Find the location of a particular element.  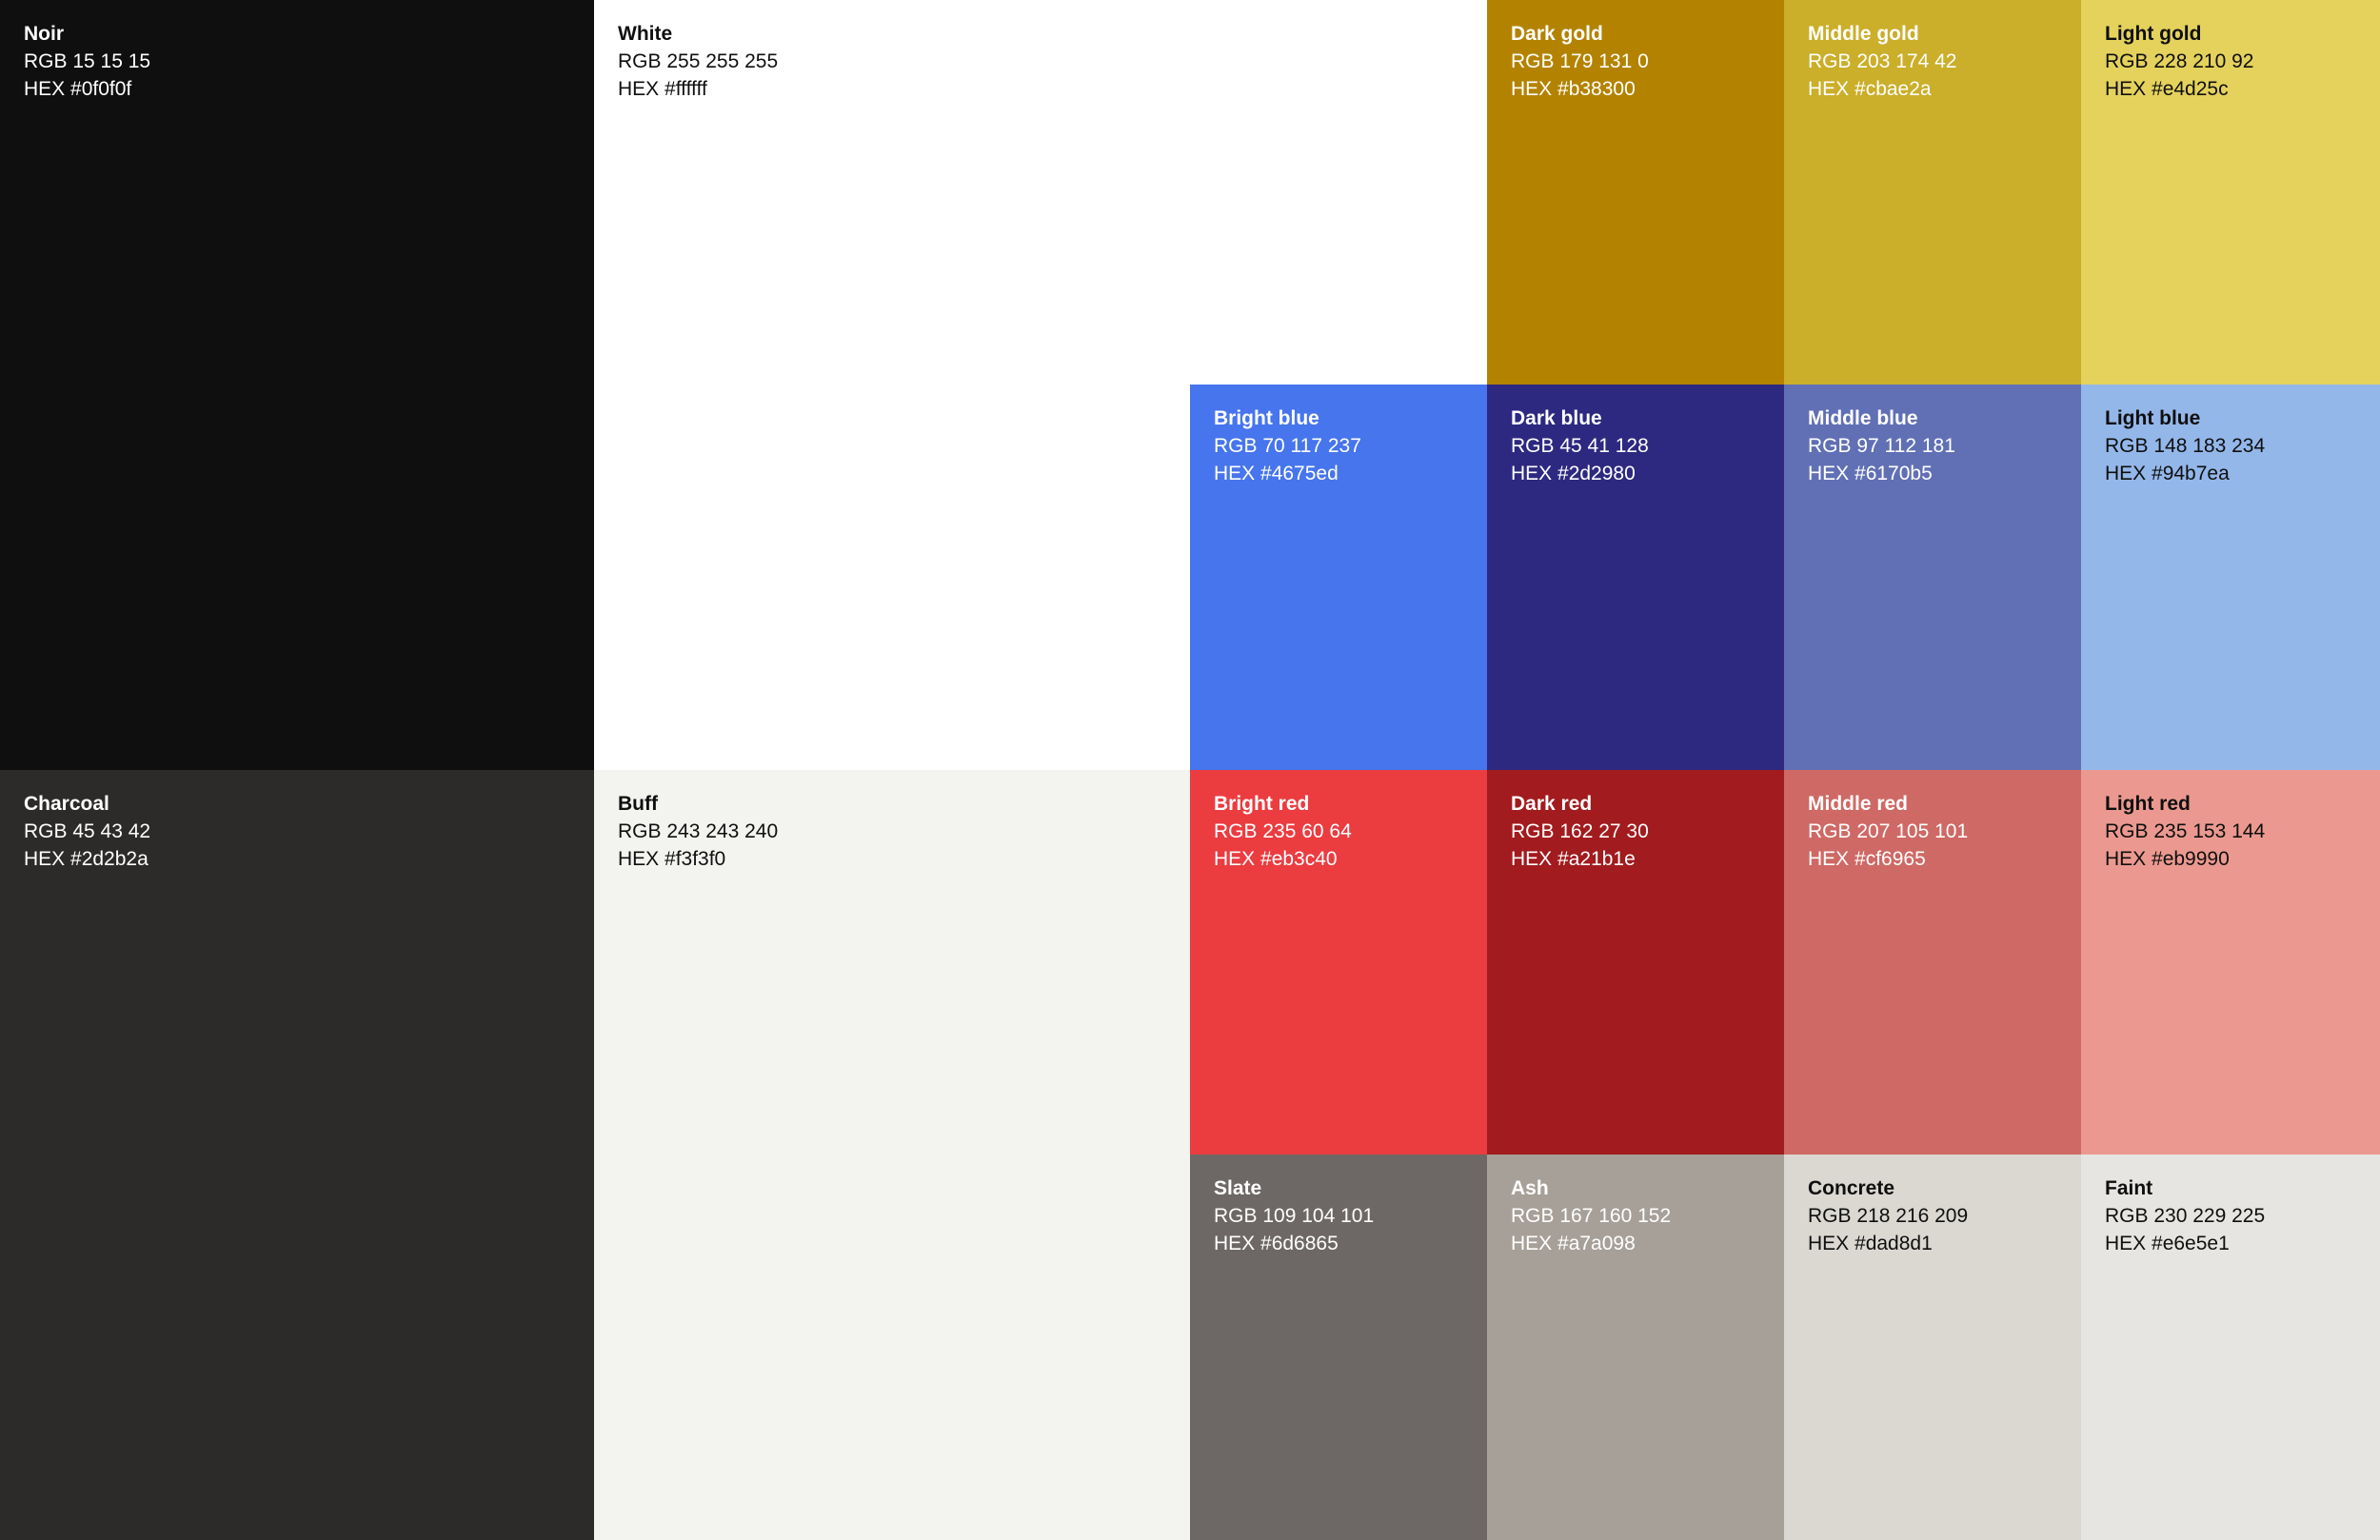

swatch-rgb: RGB 70 117 237 is located at coordinates (1287, 446).